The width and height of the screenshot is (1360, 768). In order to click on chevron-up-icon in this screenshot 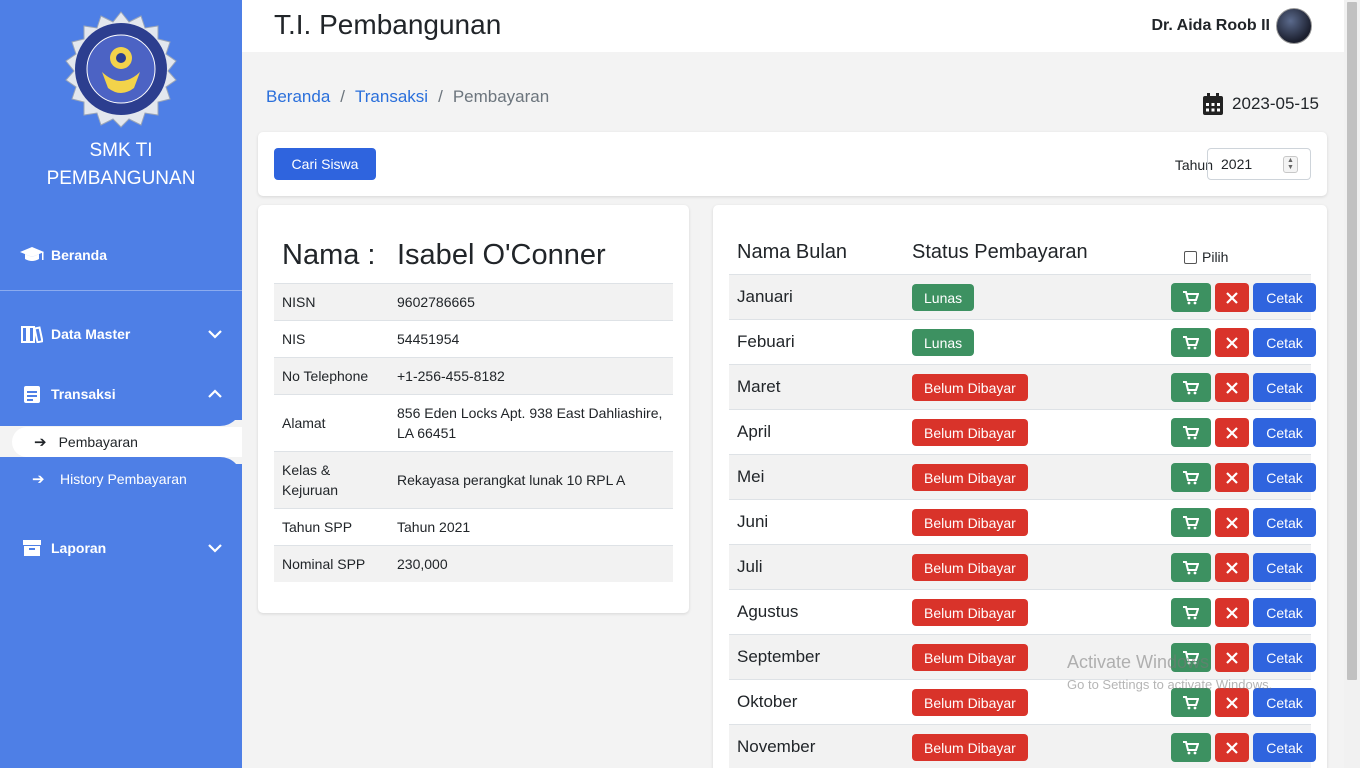, I will do `click(215, 394)`.